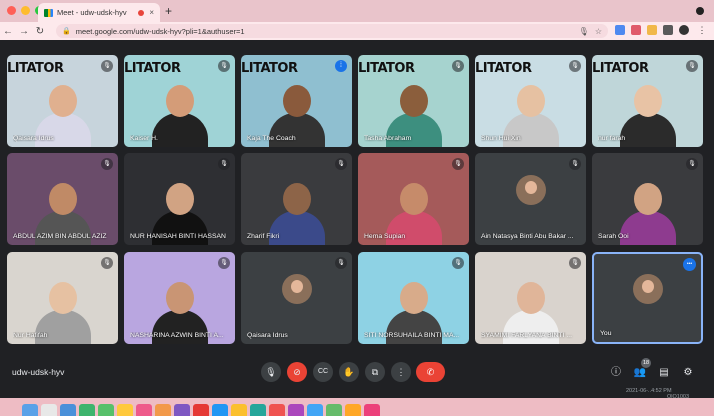  Describe the element at coordinates (385, 236) in the screenshot. I see `participant-name: Hema Supian` at that location.